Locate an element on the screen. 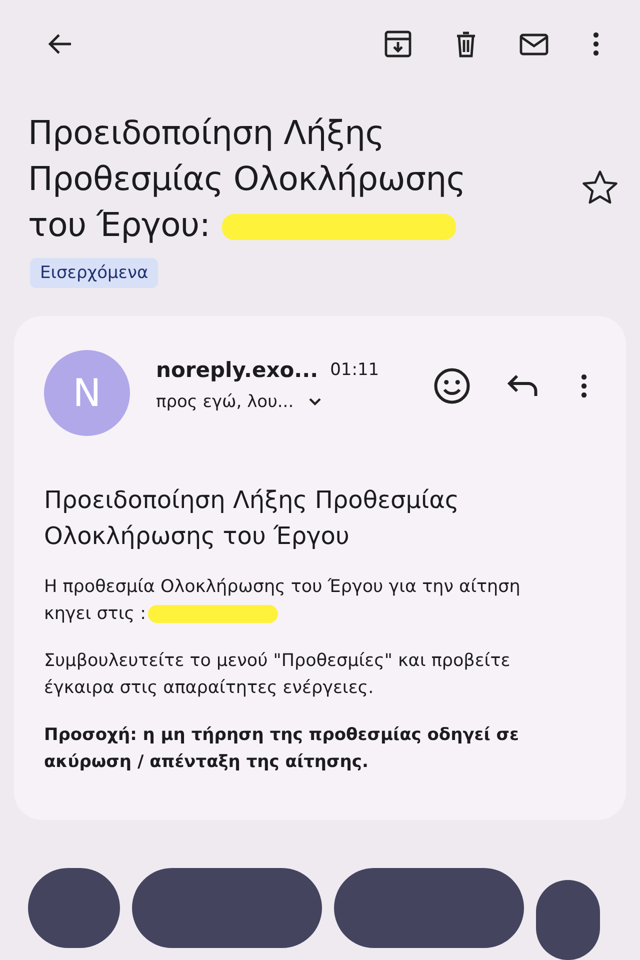 The width and height of the screenshot is (640, 960). message-time: 01:11 is located at coordinates (355, 370).